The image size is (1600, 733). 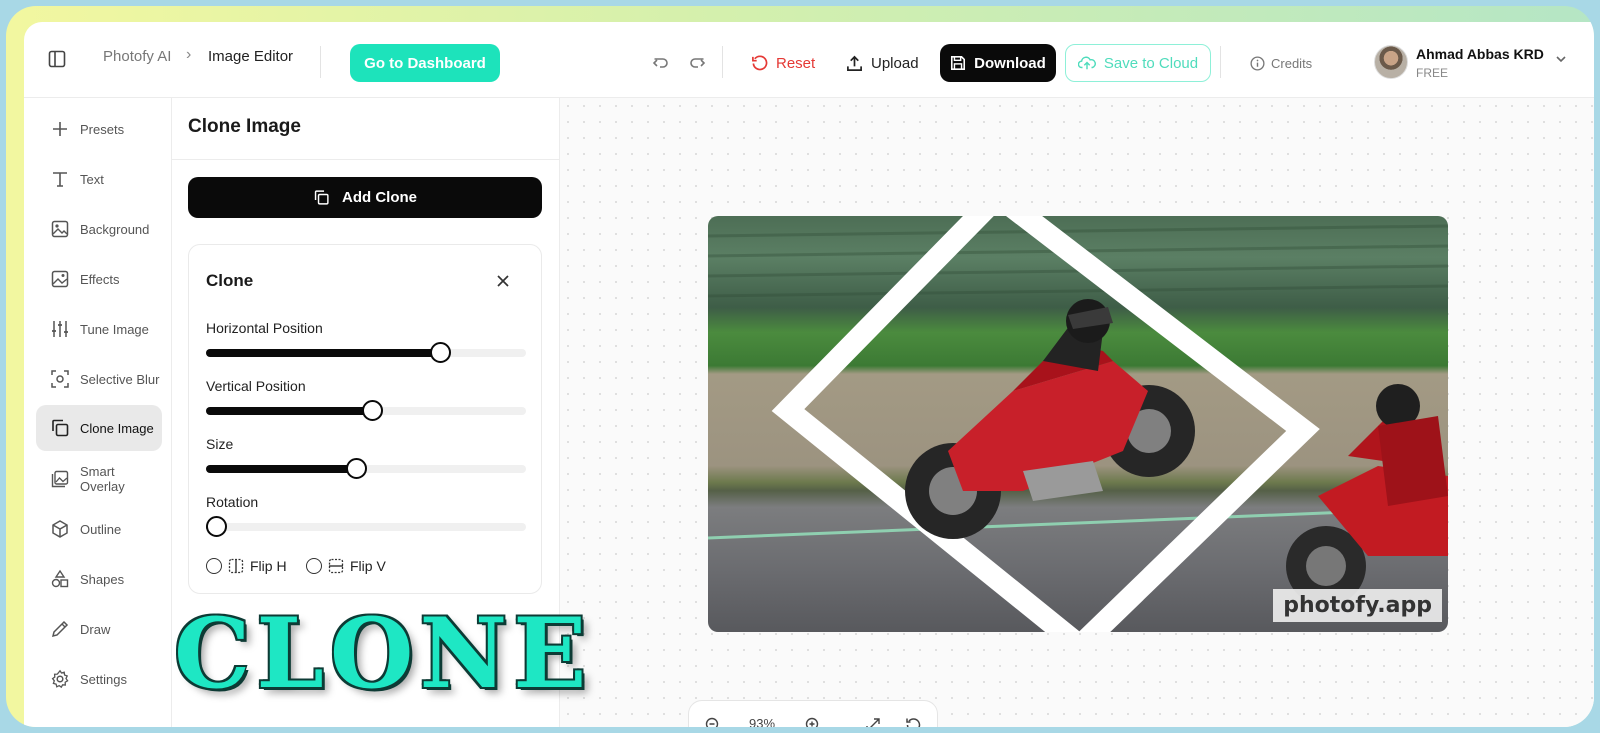 What do you see at coordinates (220, 444) in the screenshot?
I see `size-label: Size` at bounding box center [220, 444].